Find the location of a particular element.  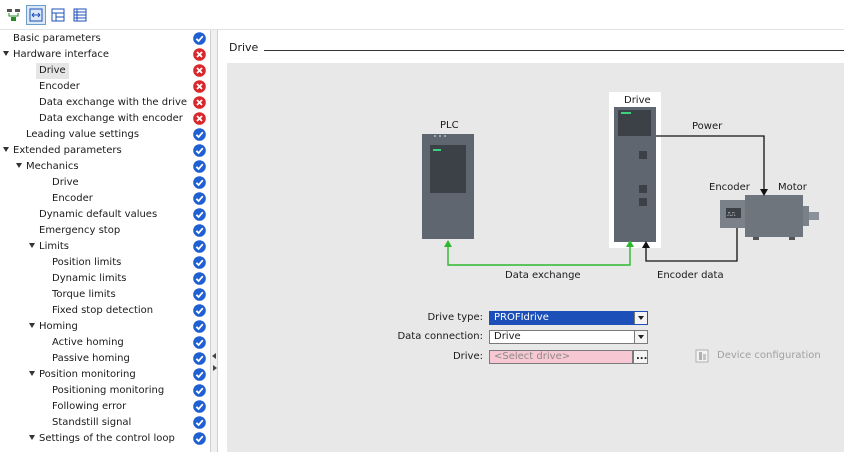

drive-placeholder: <Select drive> is located at coordinates (532, 356).